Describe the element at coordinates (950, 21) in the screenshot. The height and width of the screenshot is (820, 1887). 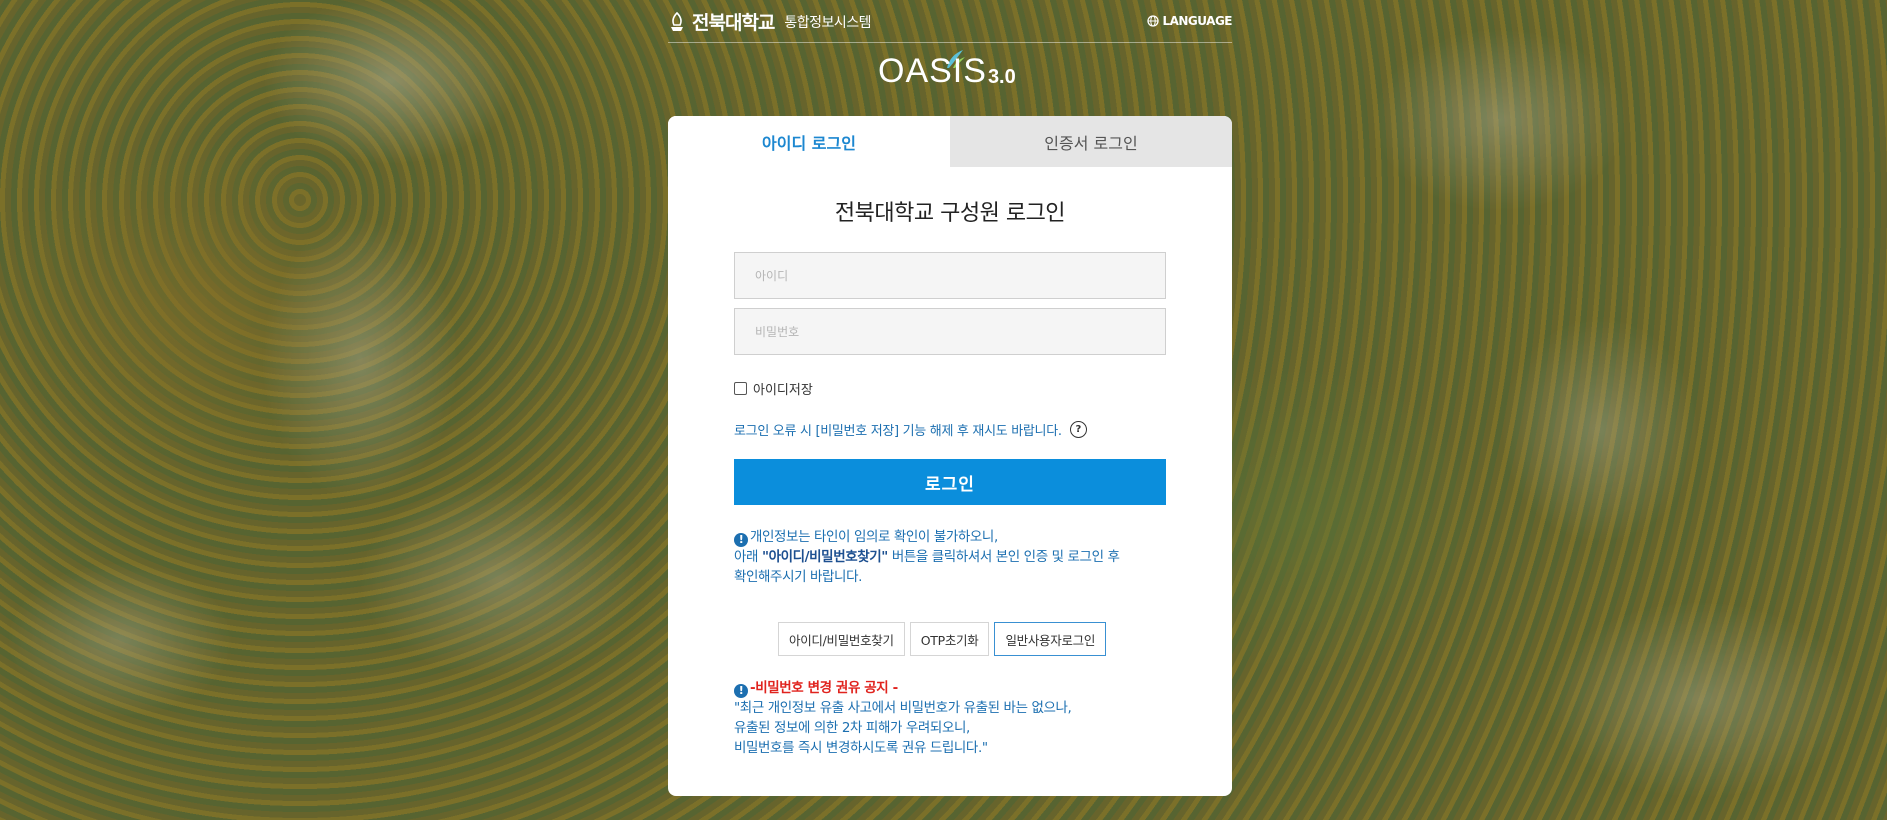
I see `top-bar: 전북대학교 통합정보시스템 LANGUAGE` at that location.